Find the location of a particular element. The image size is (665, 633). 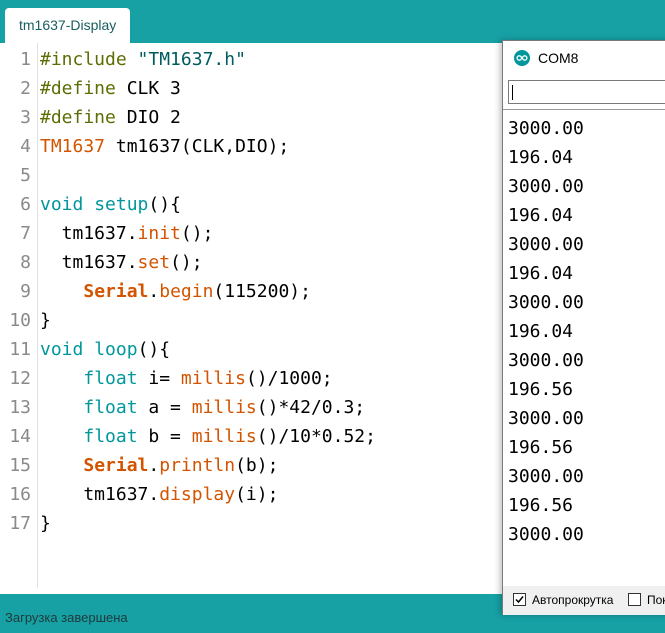

serial-send-input is located at coordinates (586, 92).